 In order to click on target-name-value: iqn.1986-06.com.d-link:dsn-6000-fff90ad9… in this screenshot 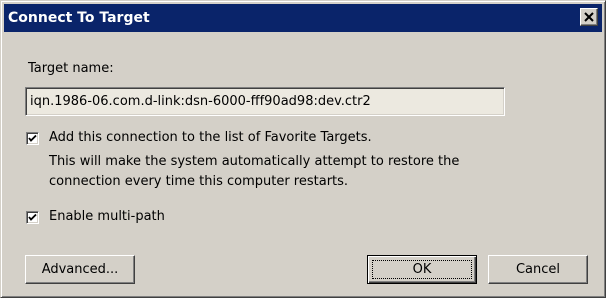, I will do `click(200, 101)`.